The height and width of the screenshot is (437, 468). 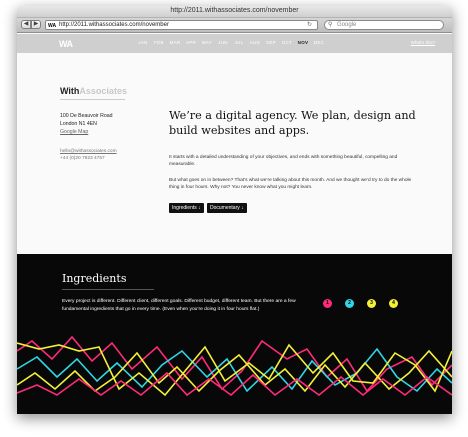 I want to click on brand-with: With, so click(x=70, y=91).